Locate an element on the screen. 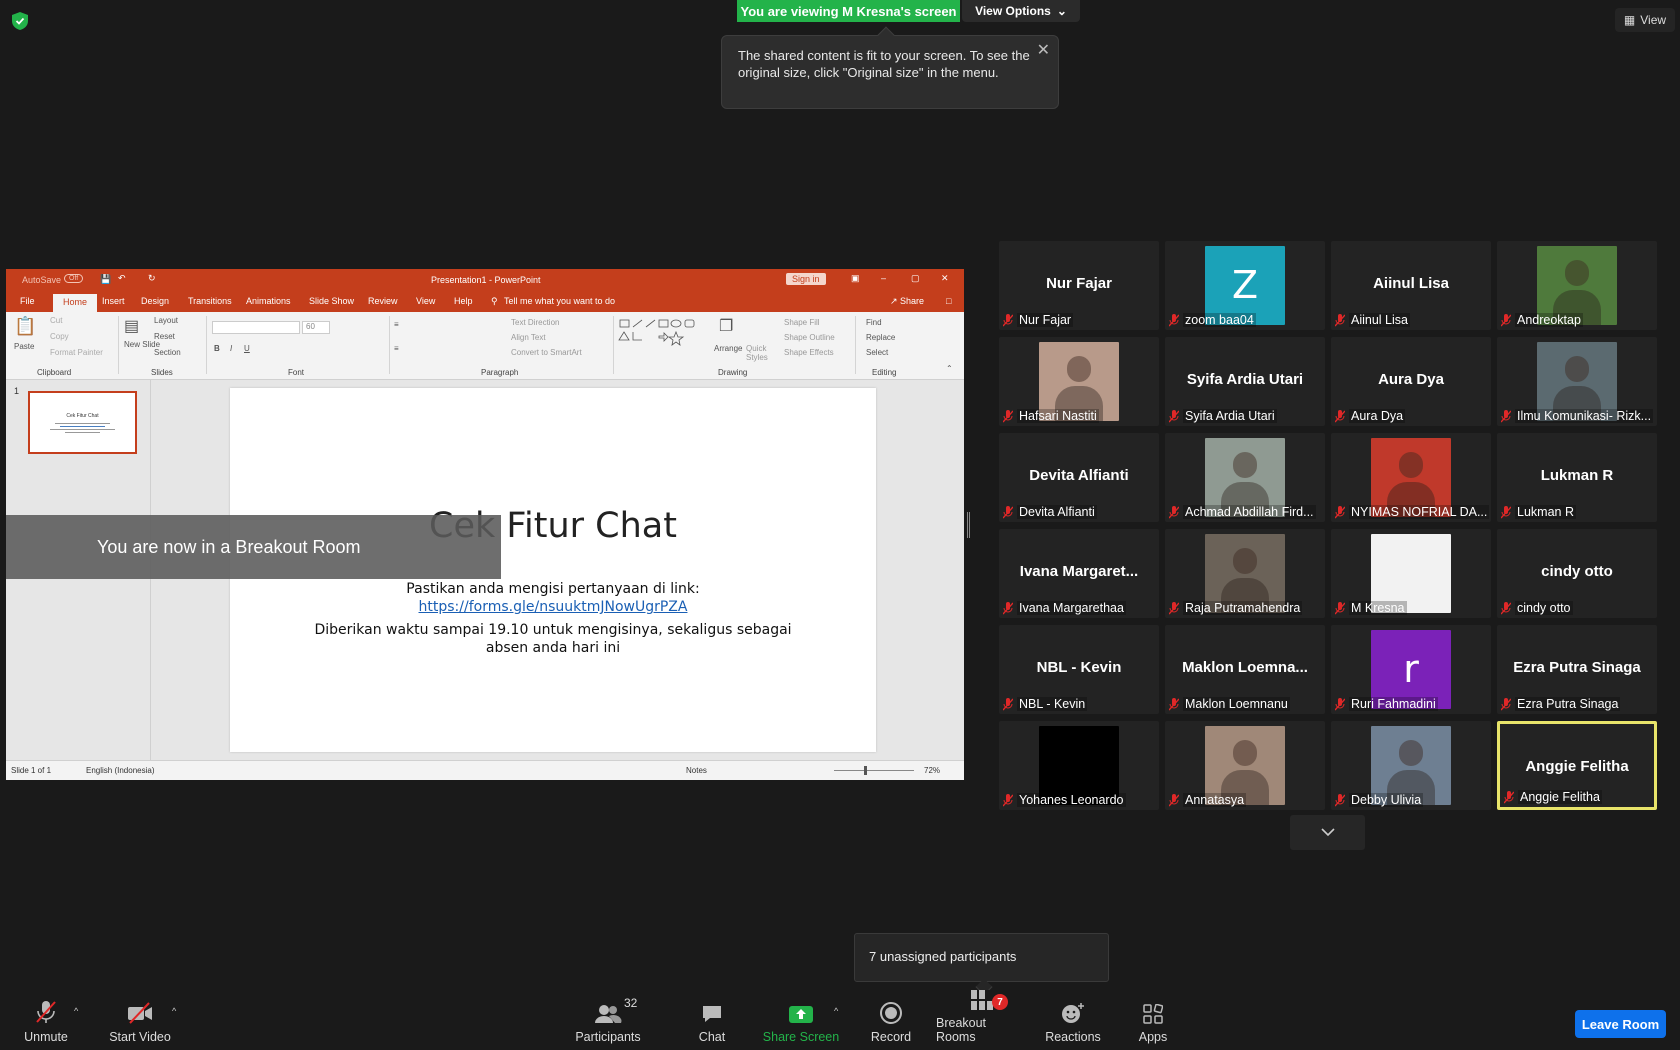  bullets-icon: ≡ is located at coordinates (396, 324).